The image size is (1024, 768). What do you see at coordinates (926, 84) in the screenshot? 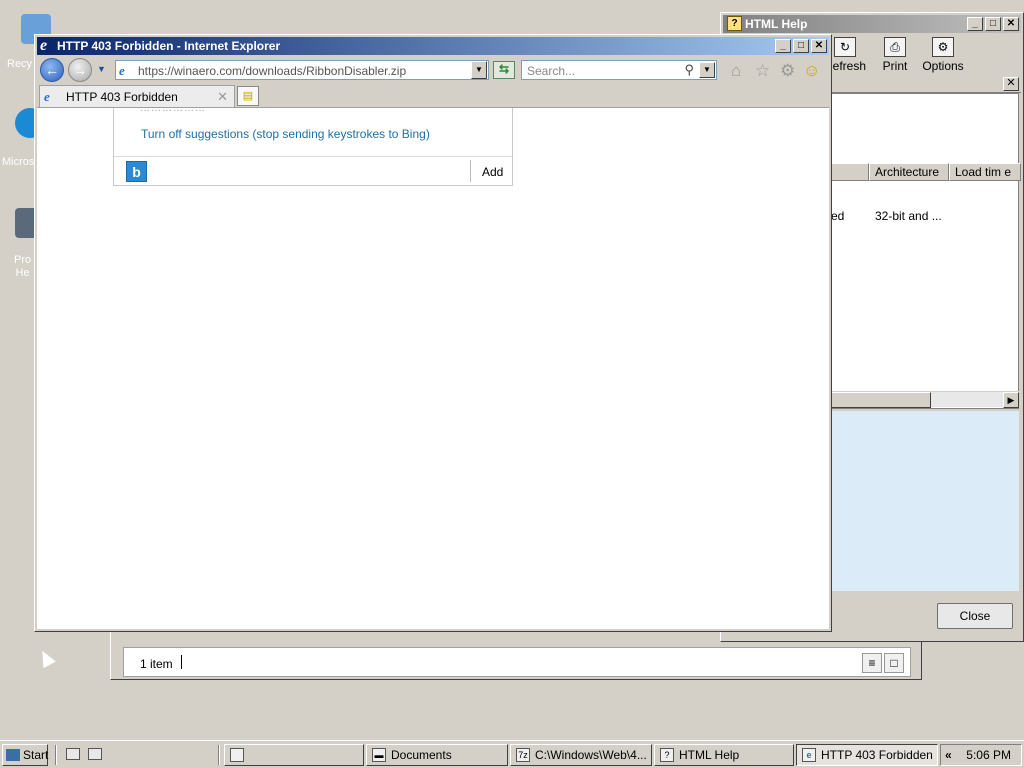
I see `help-pane-header: ✕` at bounding box center [926, 84].